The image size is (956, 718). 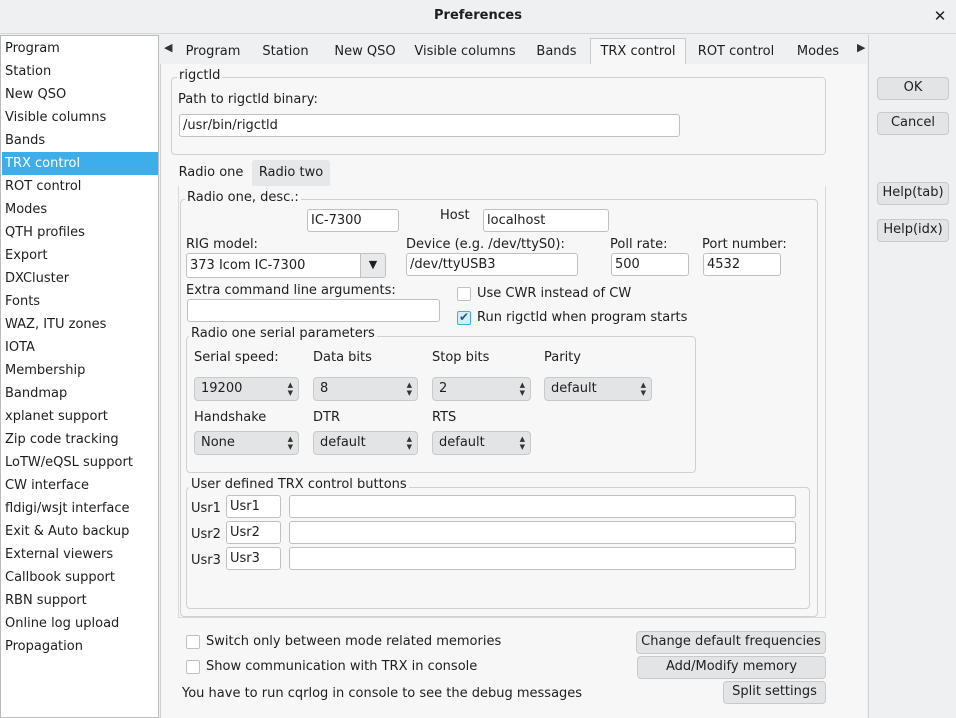 What do you see at coordinates (193, 667) in the screenshot?
I see `show-console-checkbox` at bounding box center [193, 667].